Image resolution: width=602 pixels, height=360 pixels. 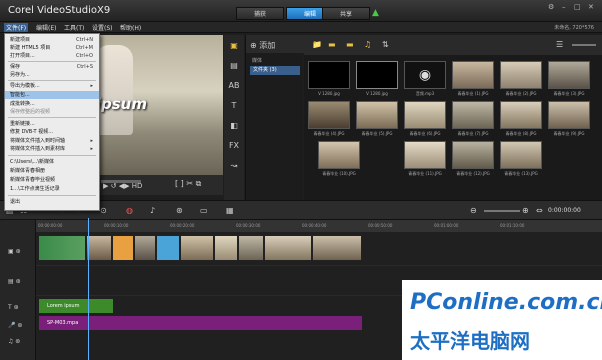 I want to click on menu-edit: 编辑(E), so click(x=46, y=27).